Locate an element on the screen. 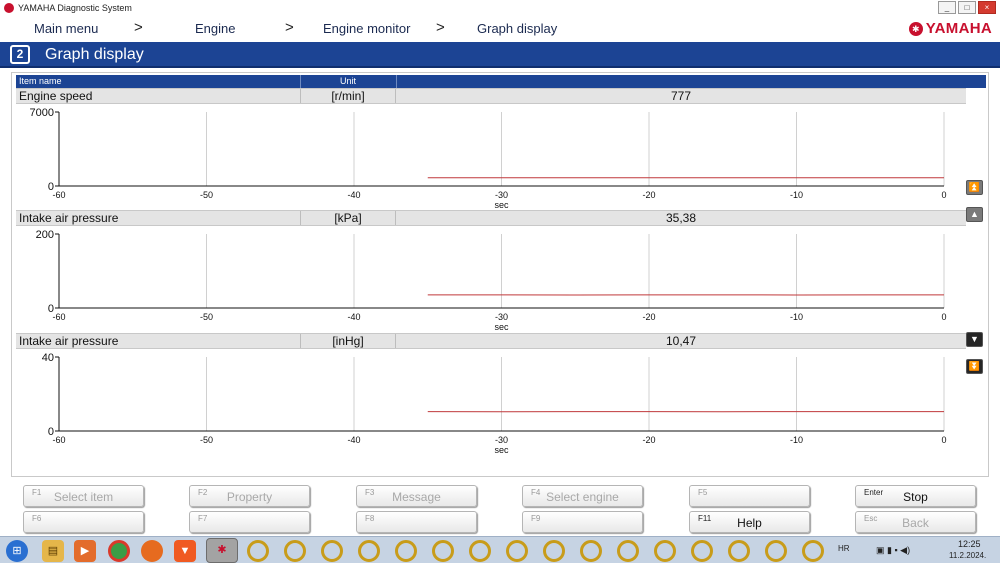  item-value: 777 is located at coordinates (681, 96).